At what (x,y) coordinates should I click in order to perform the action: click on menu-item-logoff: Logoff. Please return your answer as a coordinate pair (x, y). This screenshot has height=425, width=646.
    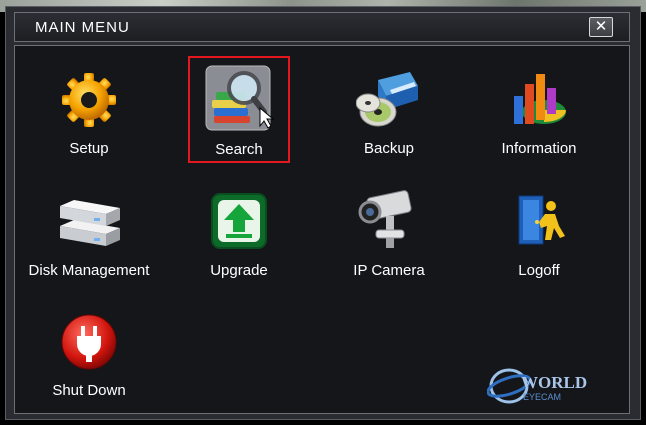
    Looking at the image, I should click on (539, 239).